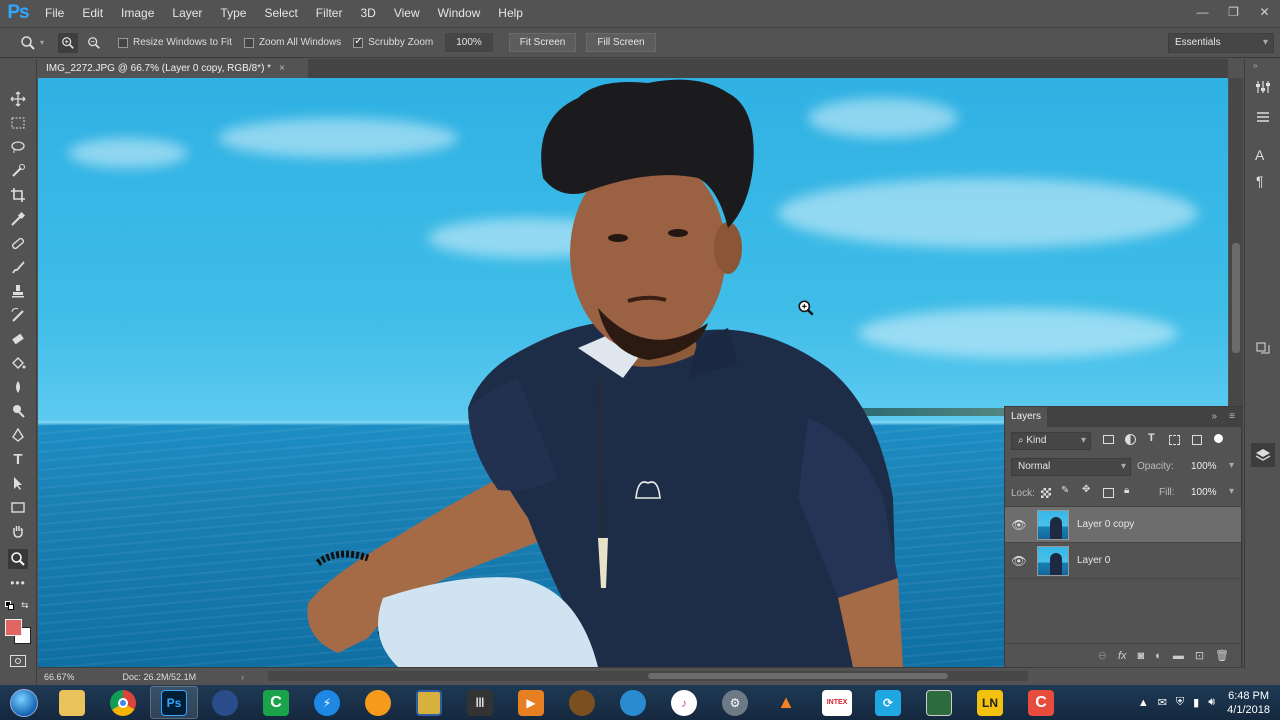  I want to click on taskbar-settings-app: ⚙︎, so click(735, 702).